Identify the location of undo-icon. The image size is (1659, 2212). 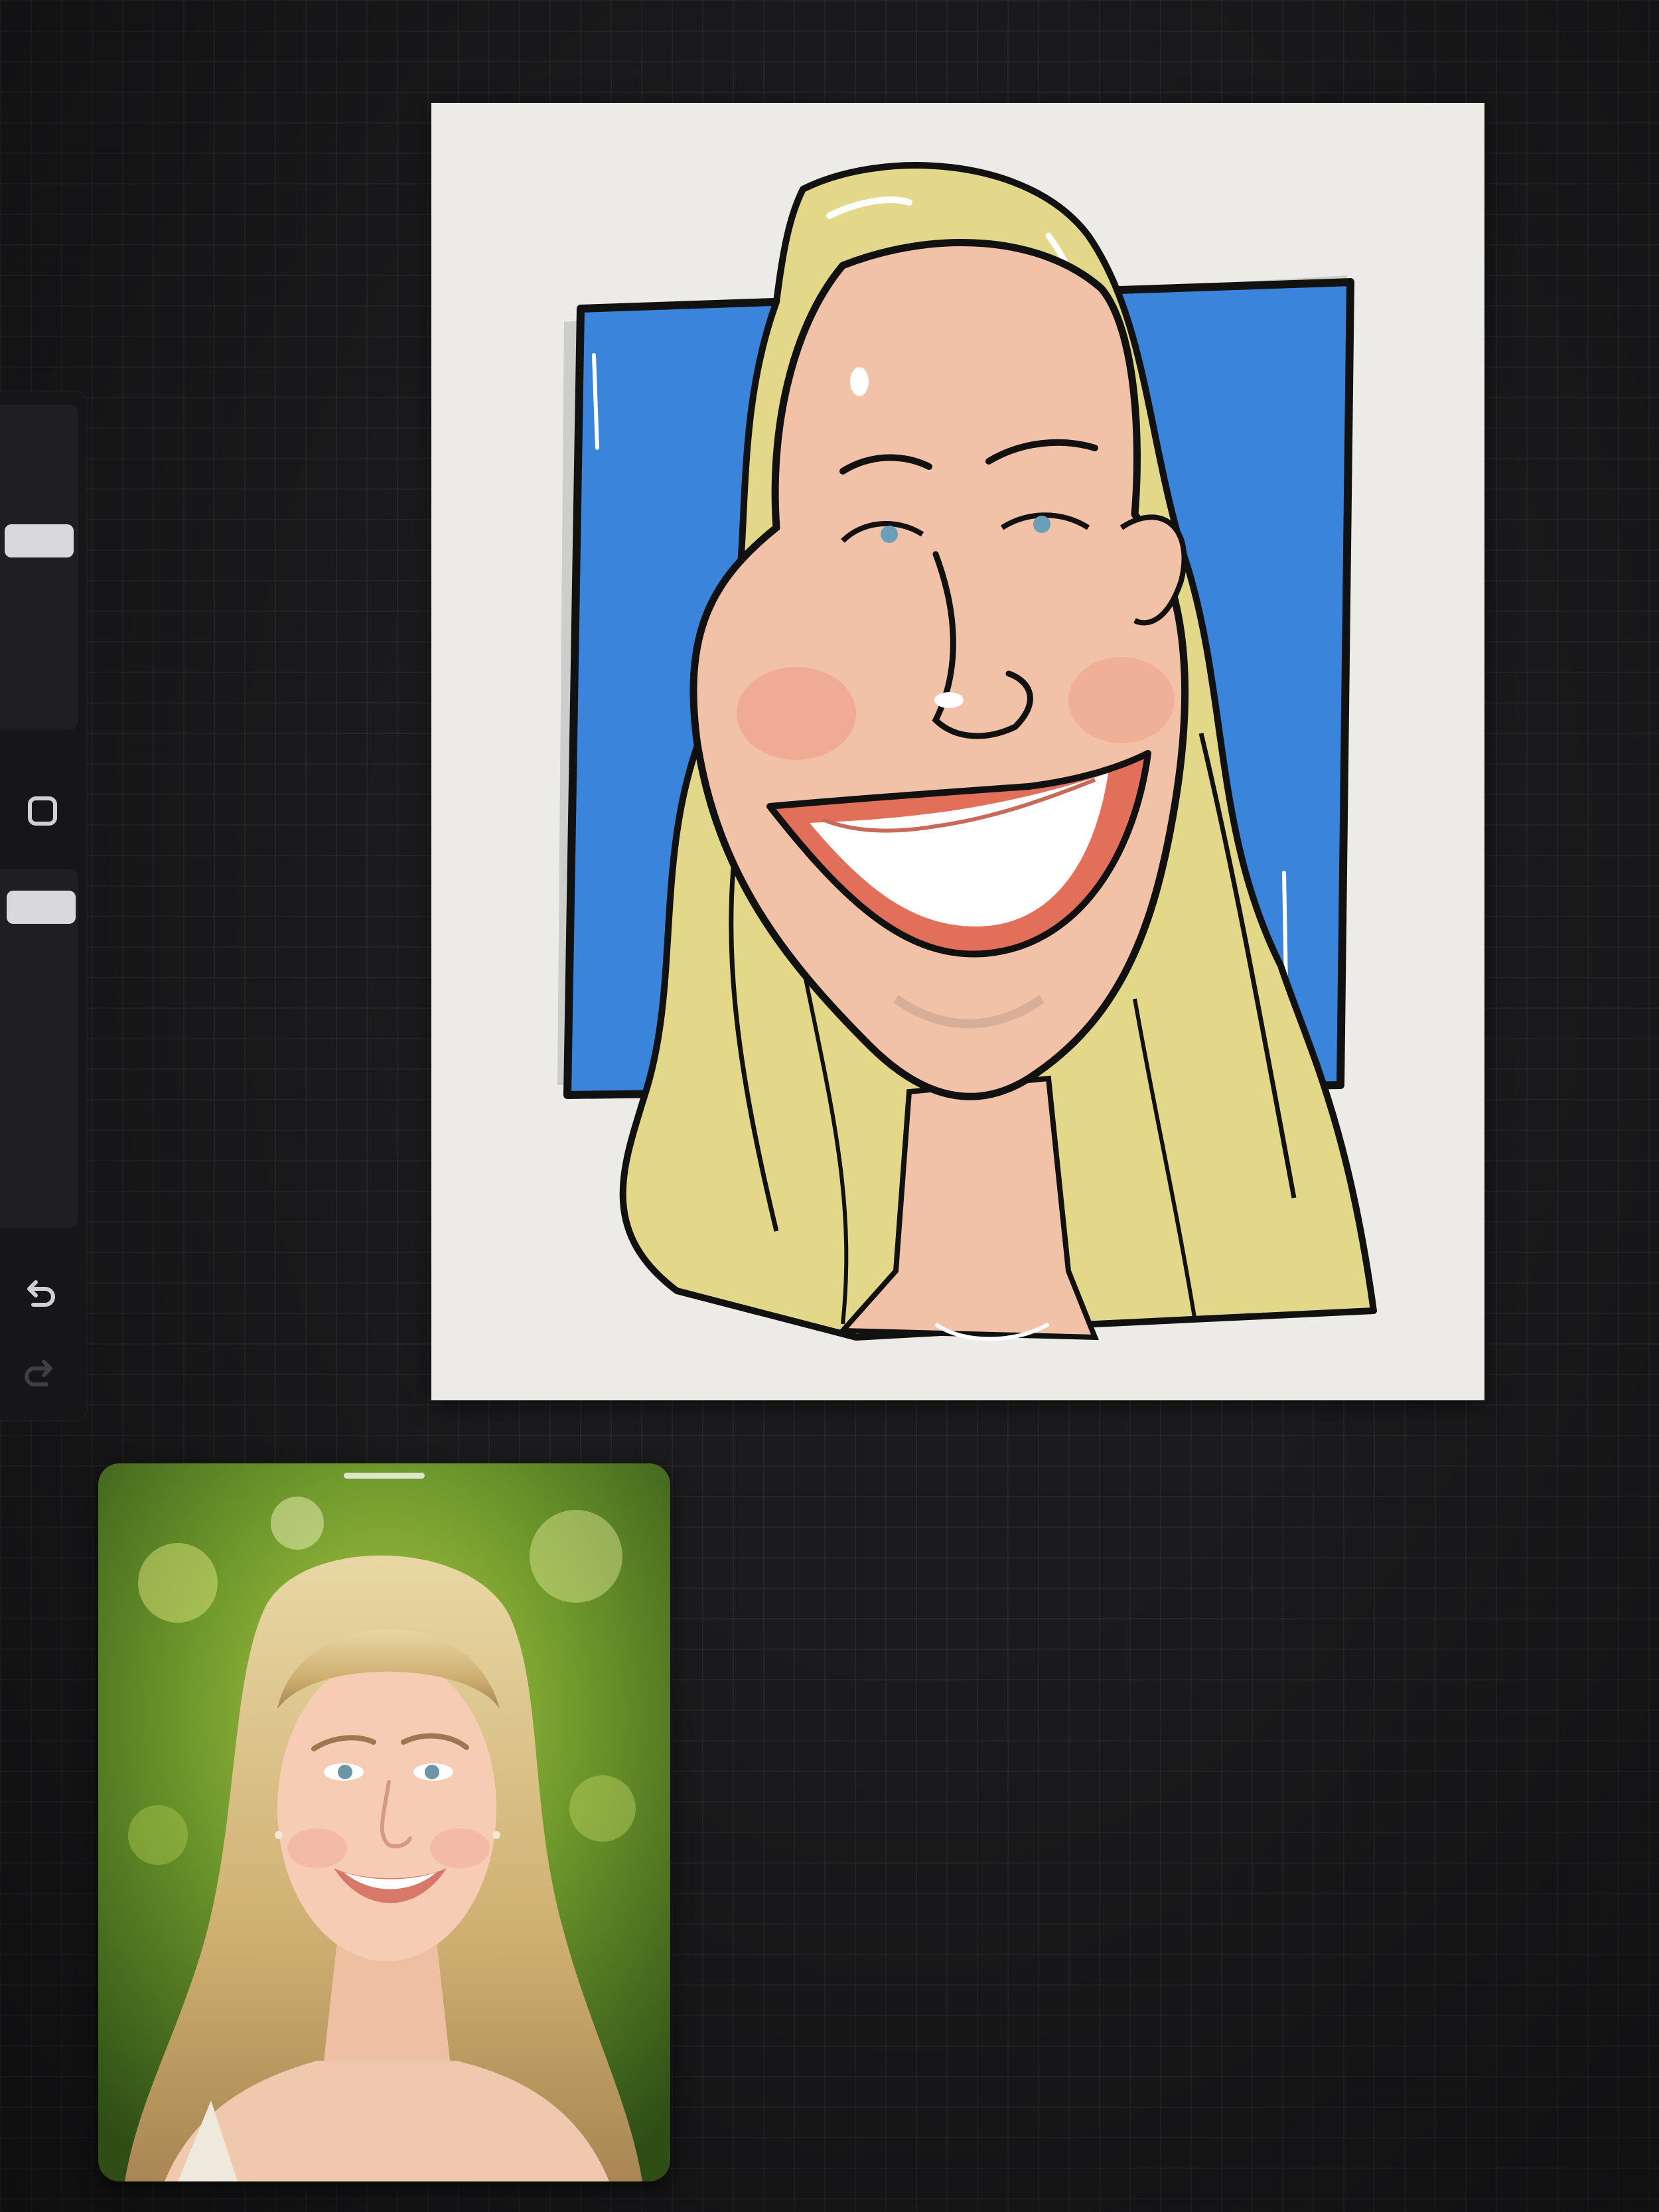
(41, 1294).